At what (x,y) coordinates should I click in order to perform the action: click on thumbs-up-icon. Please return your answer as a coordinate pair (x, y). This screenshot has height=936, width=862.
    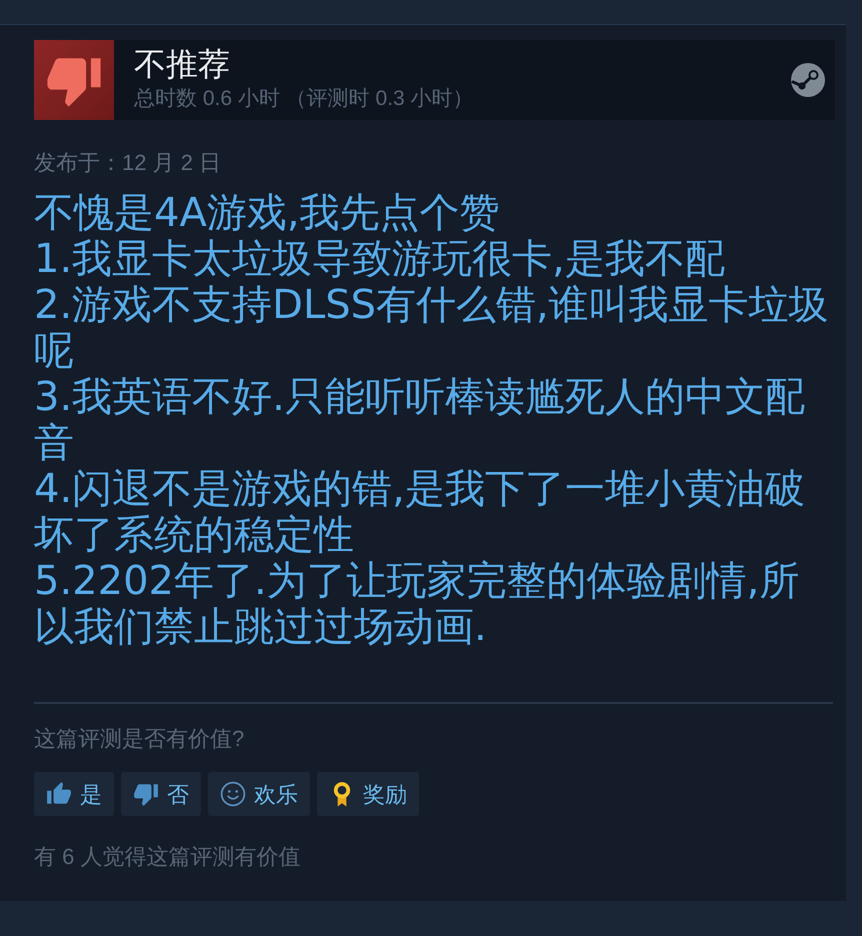
    Looking at the image, I should click on (59, 794).